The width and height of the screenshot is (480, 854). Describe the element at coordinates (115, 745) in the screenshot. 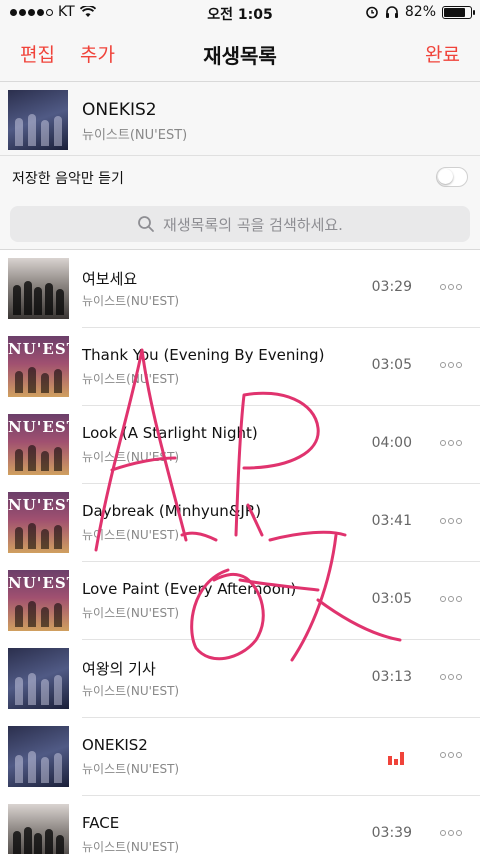

I see `song-title: ONEKIS2` at that location.